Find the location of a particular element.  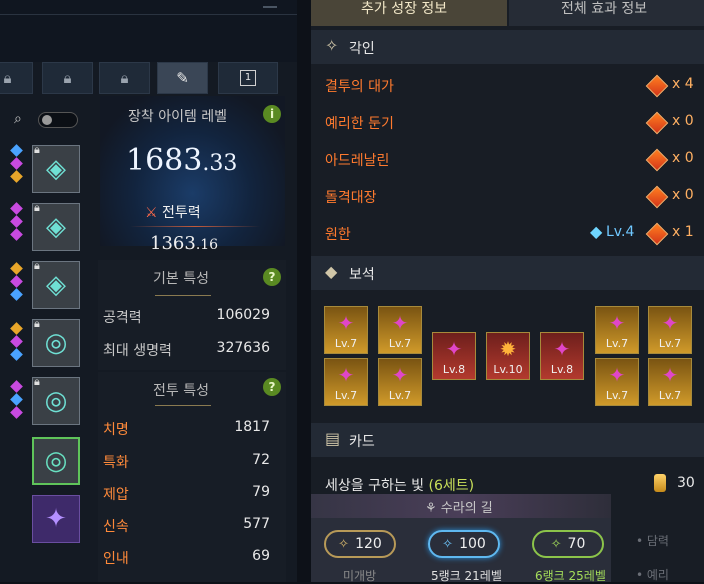

stat-value: 106029 is located at coordinates (243, 315).